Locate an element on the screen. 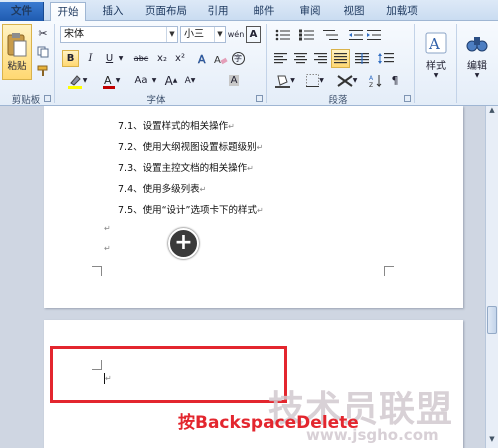 The image size is (498, 448). numbered-list-icon is located at coordinates (306, 34).